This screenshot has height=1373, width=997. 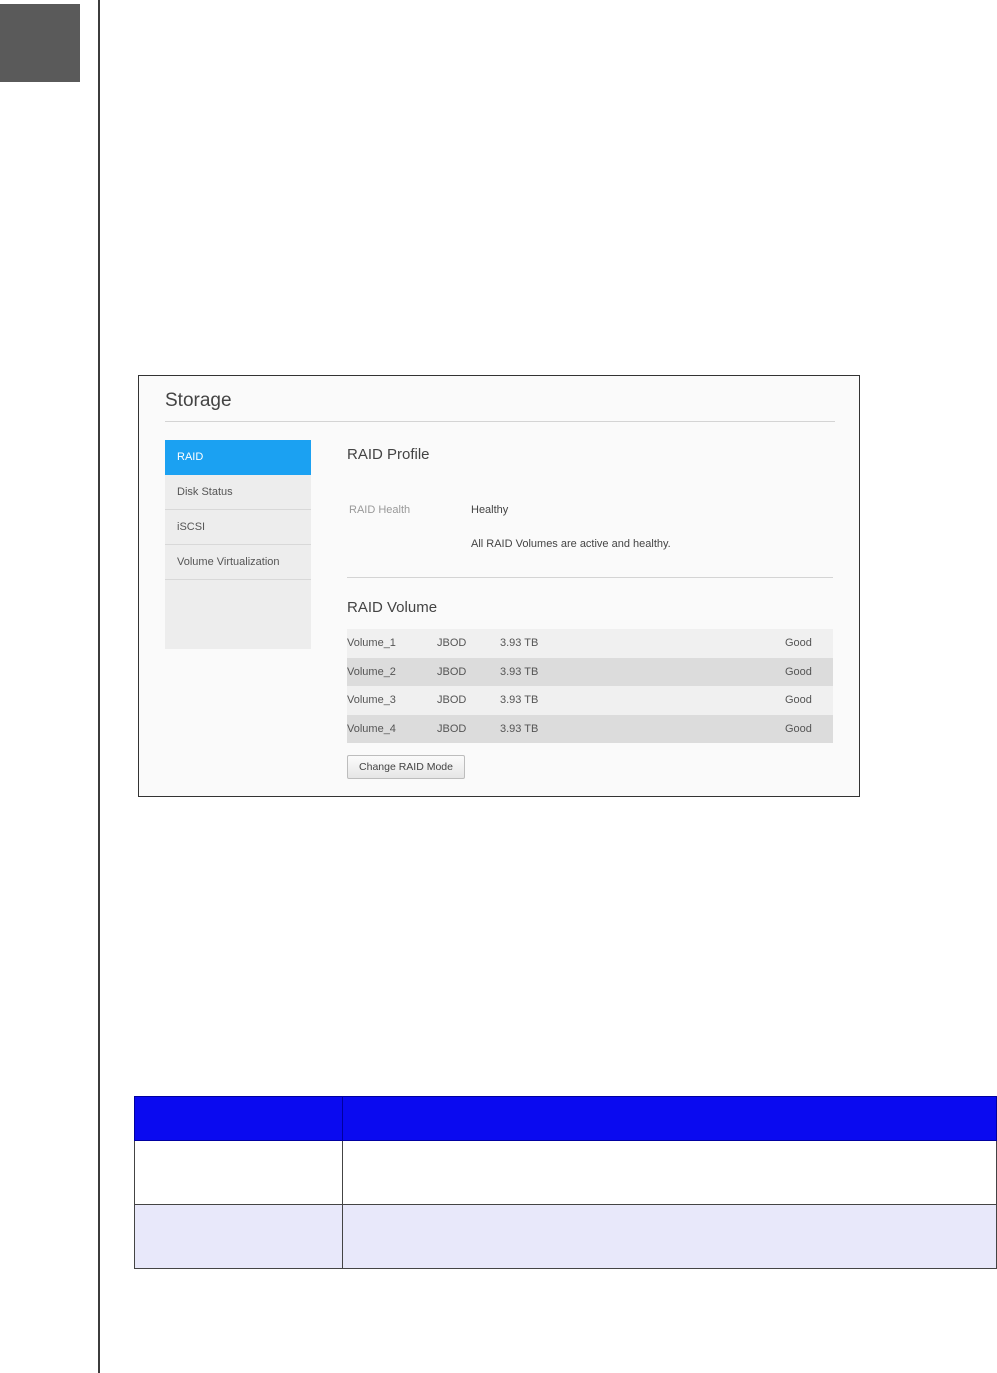 What do you see at coordinates (392, 607) in the screenshot?
I see `raid-volume-heading: RAID Volume` at bounding box center [392, 607].